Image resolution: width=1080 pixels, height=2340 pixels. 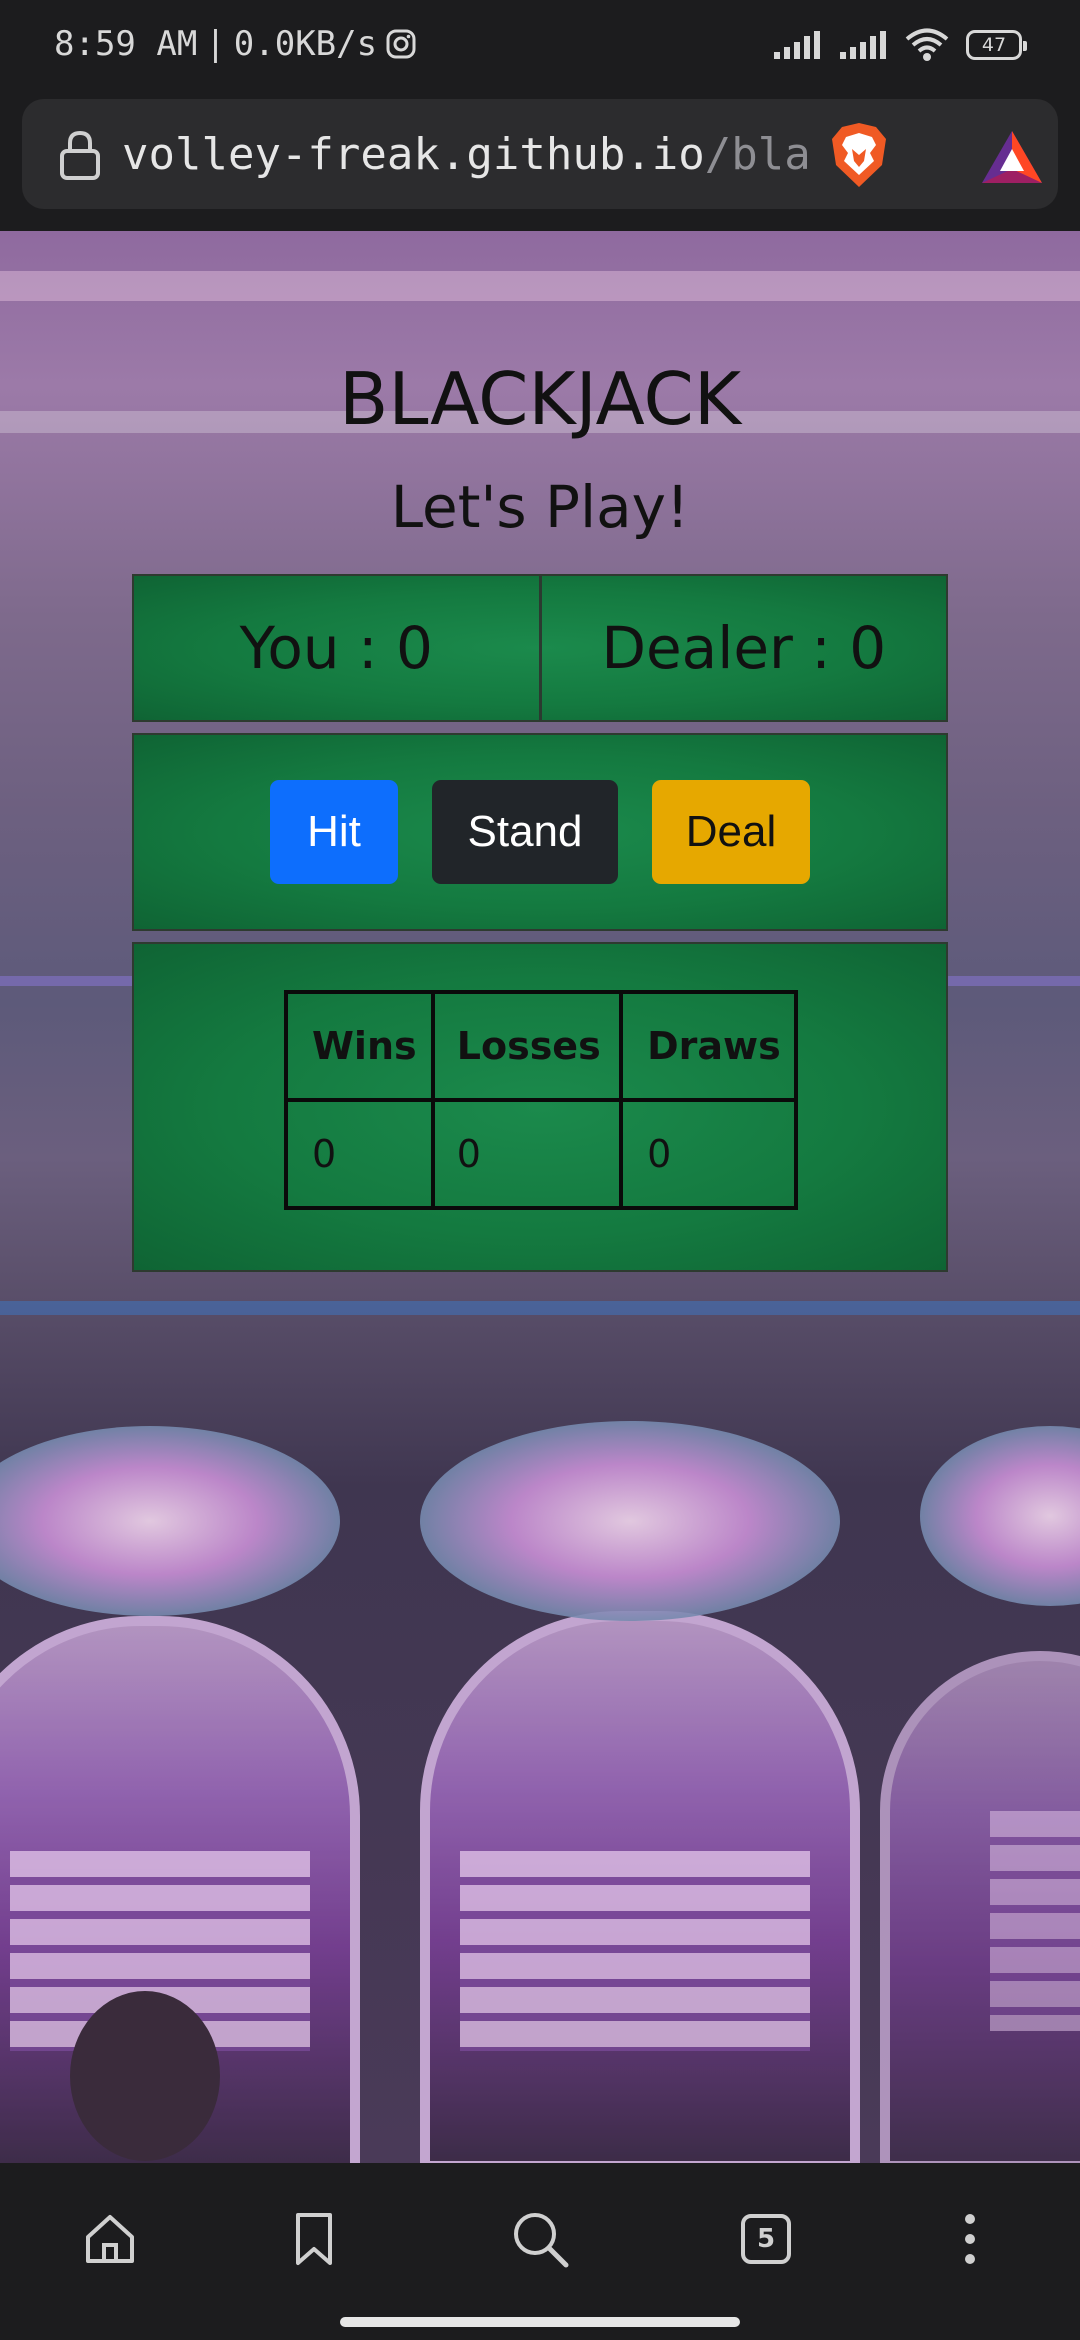 What do you see at coordinates (525, 832) in the screenshot?
I see `stand-button: Stand` at bounding box center [525, 832].